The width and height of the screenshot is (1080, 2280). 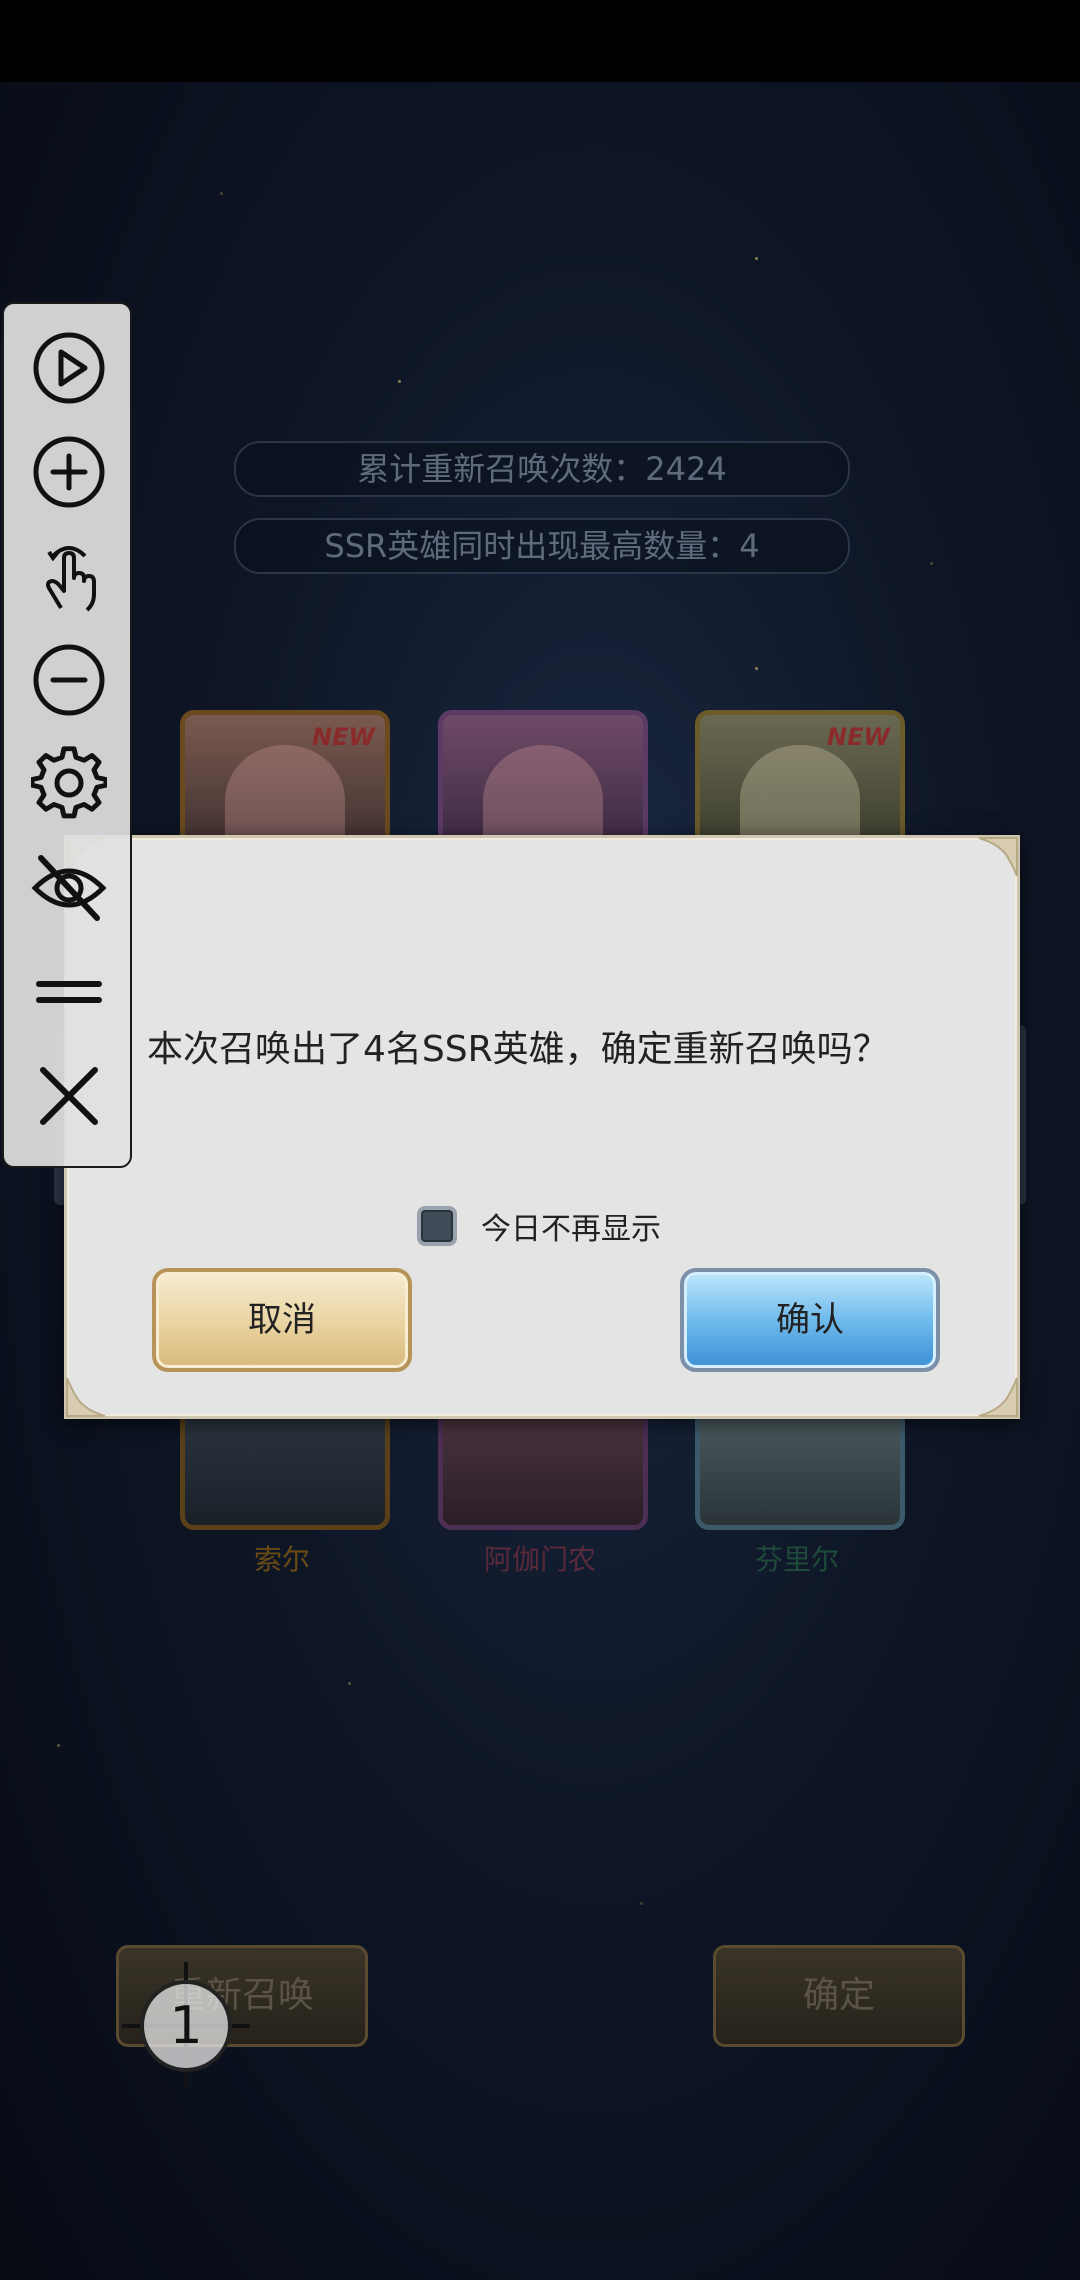 What do you see at coordinates (810, 1320) in the screenshot?
I see `dialog-confirm-button: 确认` at bounding box center [810, 1320].